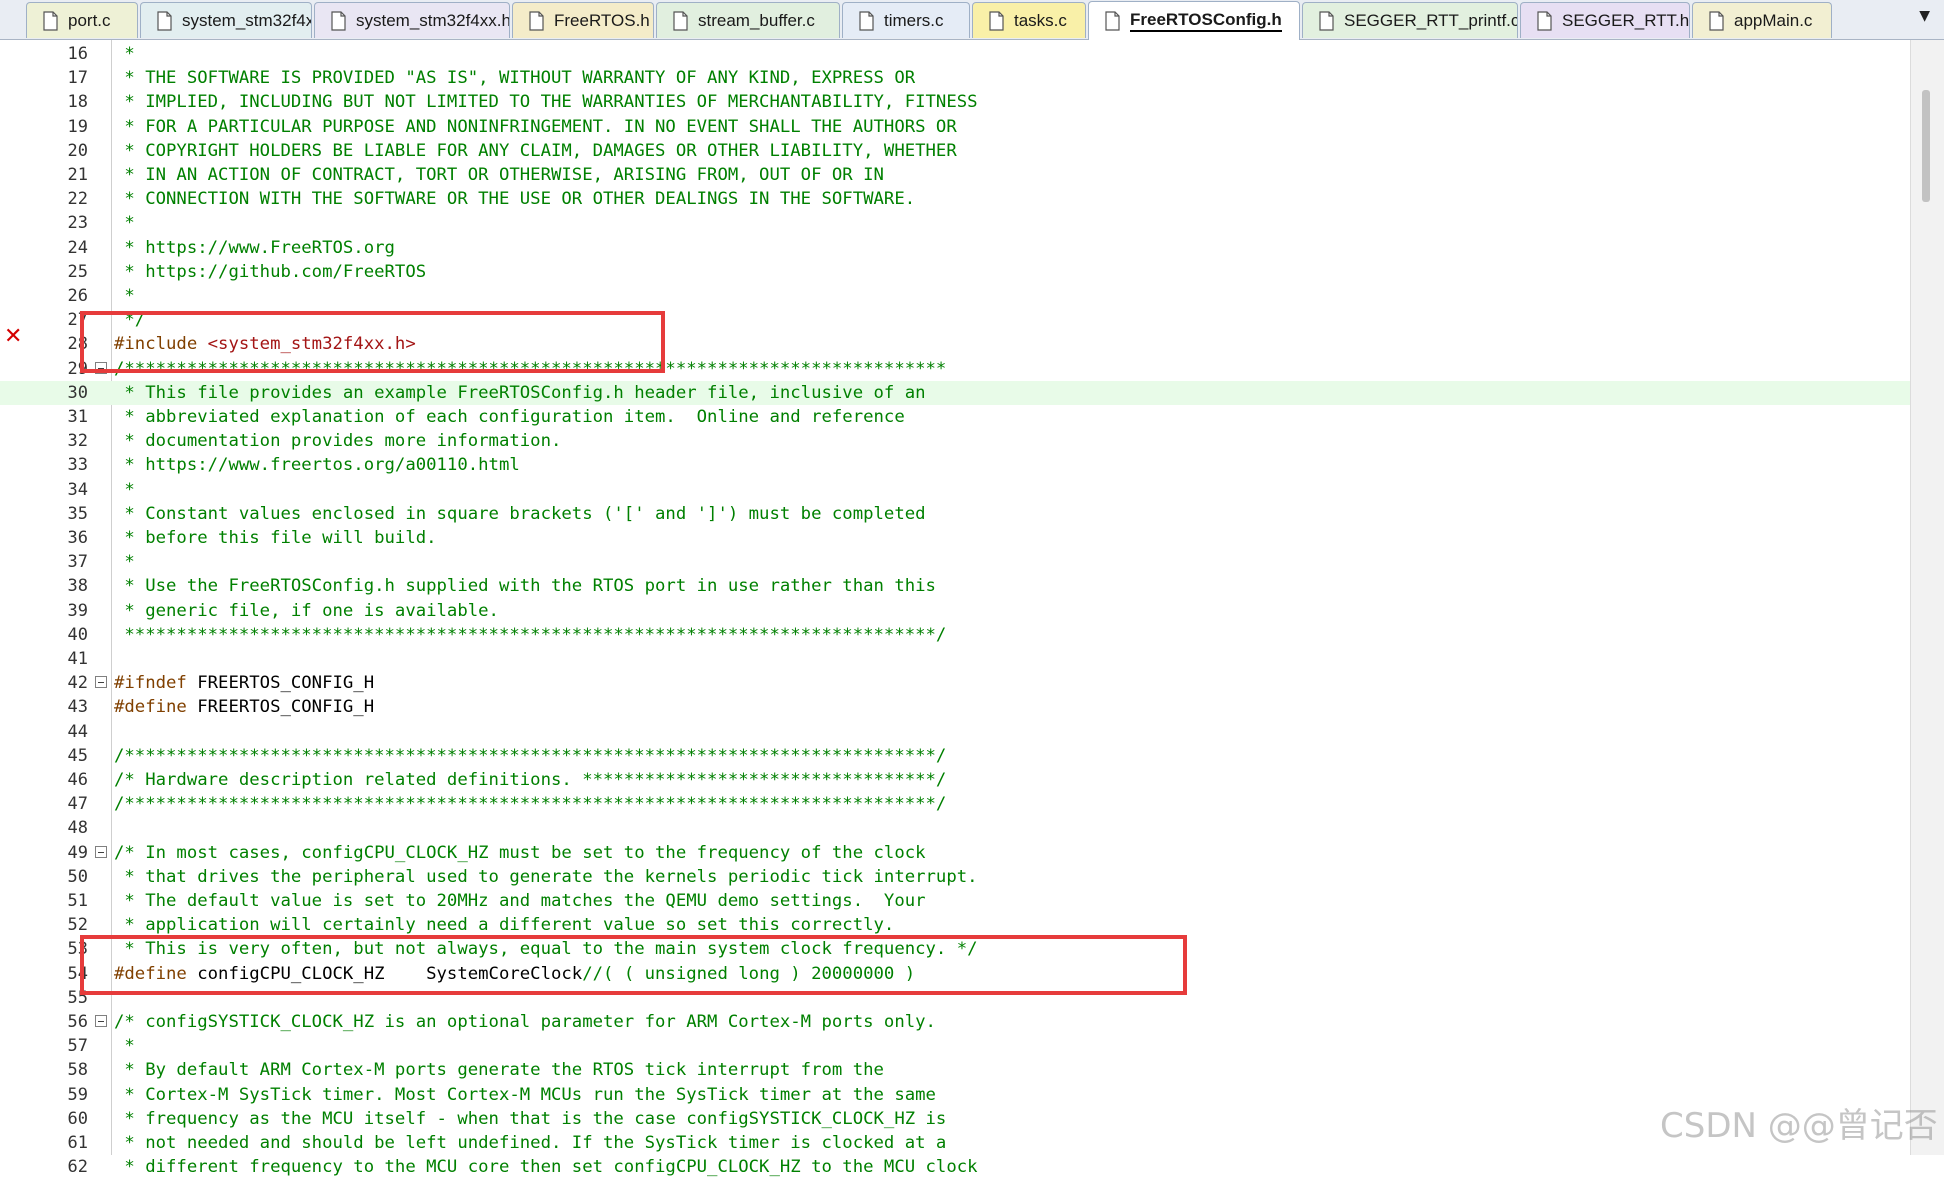  Describe the element at coordinates (156, 707) in the screenshot. I see `preprocessor-directive: #define` at that location.